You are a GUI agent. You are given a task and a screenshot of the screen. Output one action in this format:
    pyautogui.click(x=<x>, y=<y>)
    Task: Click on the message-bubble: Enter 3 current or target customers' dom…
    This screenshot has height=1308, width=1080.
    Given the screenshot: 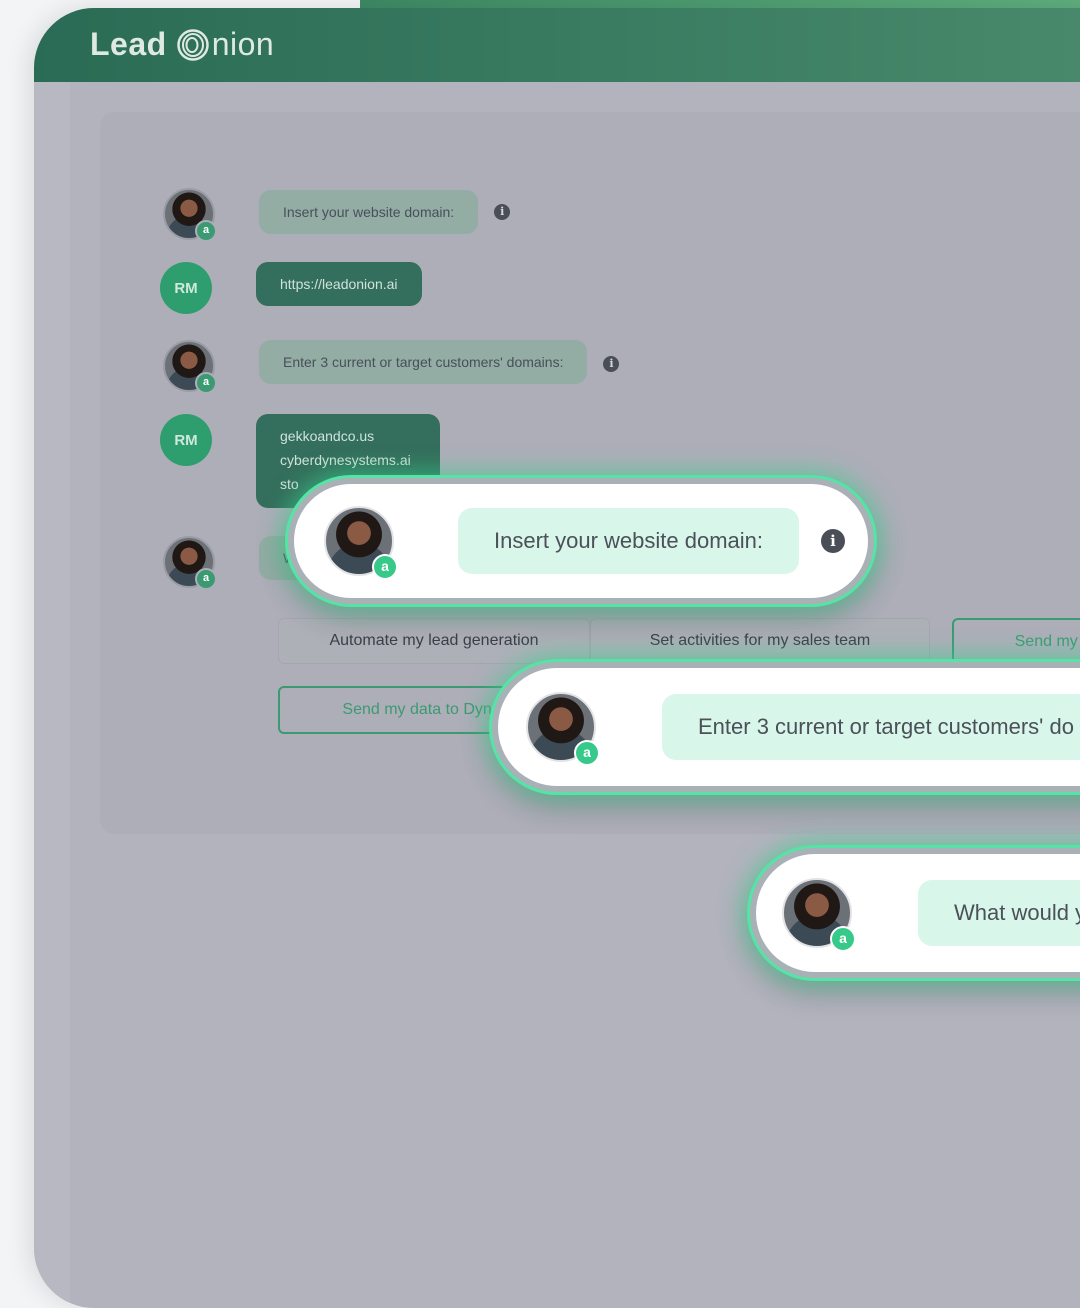 What is the action you would take?
    pyautogui.click(x=423, y=362)
    